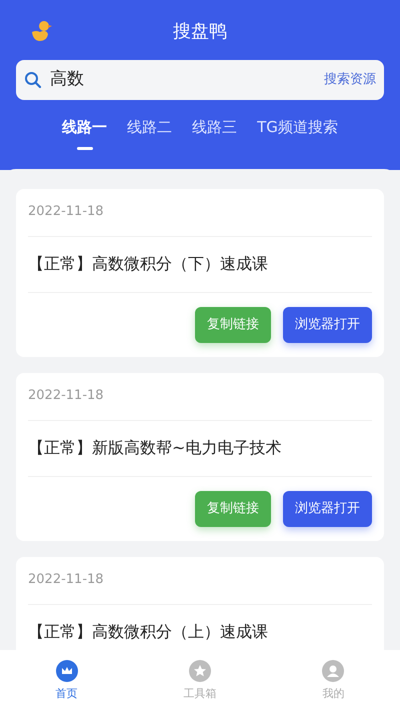  I want to click on route-tab: 线路二, so click(149, 133).